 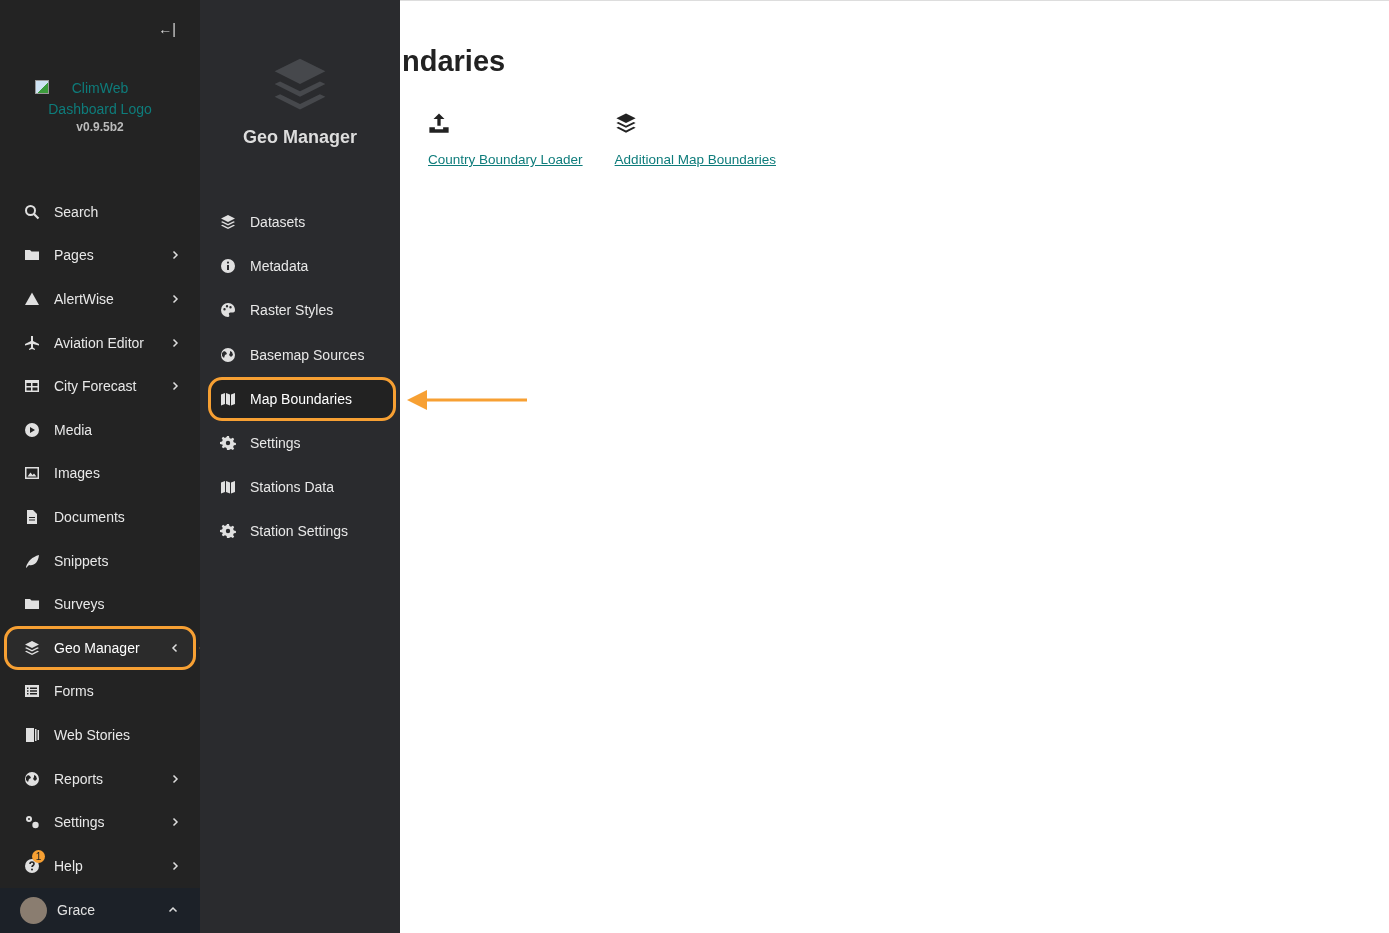 I want to click on submenu-item: Basemap Sources, so click(x=302, y=354).